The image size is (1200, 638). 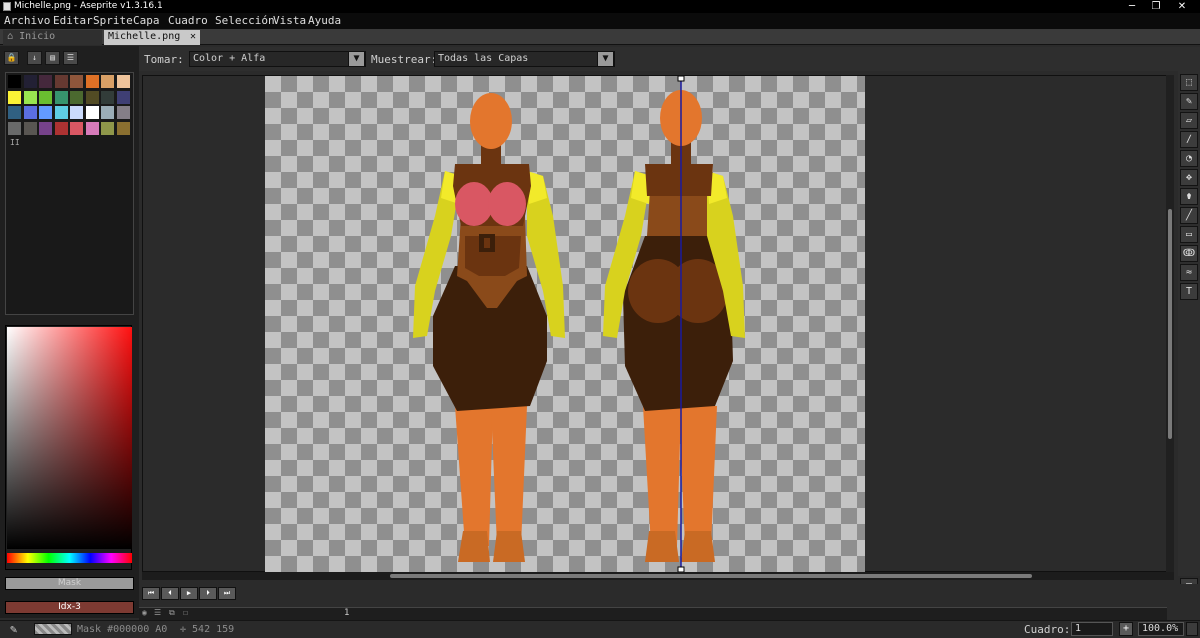 I want to click on last-frame-button: ⏭, so click(x=227, y=593).